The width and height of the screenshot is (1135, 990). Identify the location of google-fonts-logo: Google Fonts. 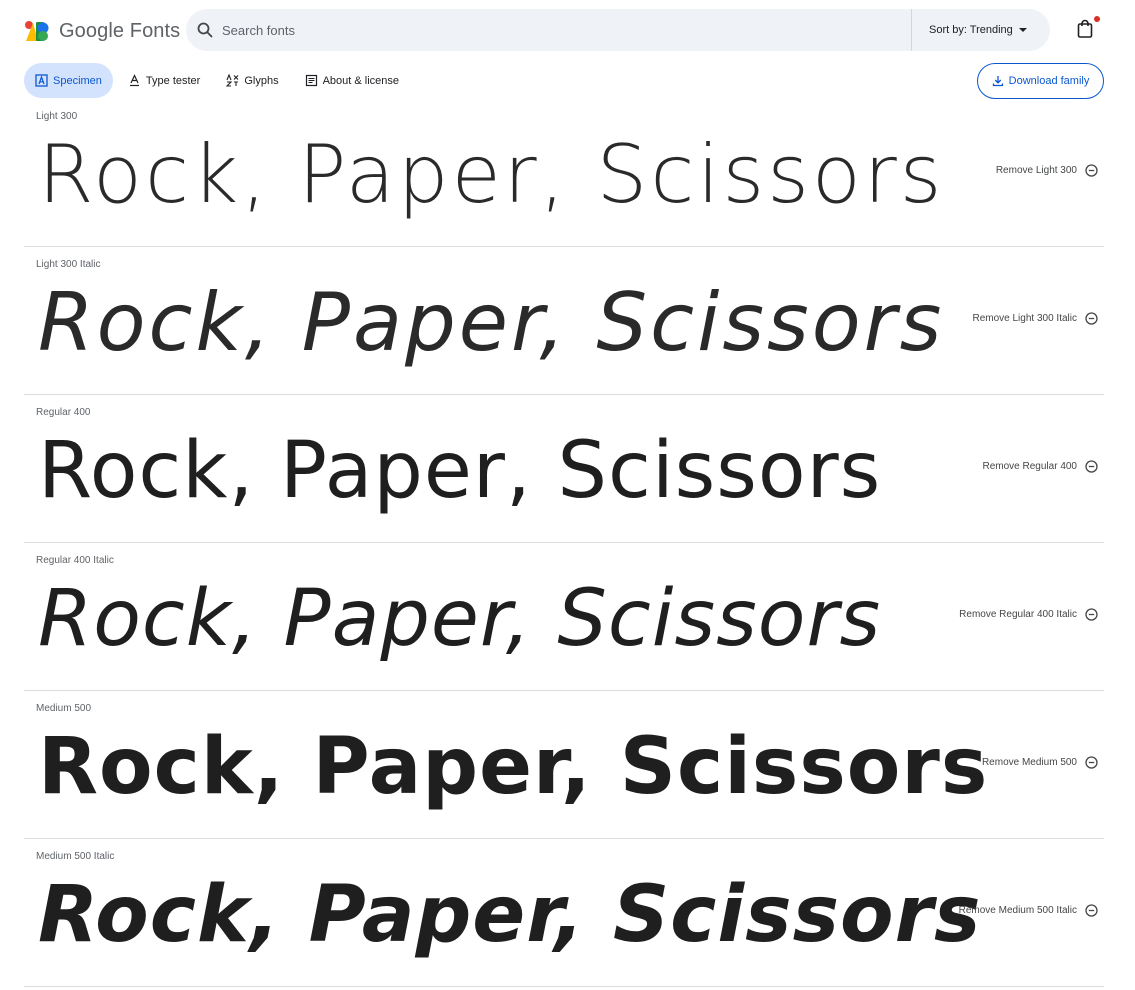
(102, 31).